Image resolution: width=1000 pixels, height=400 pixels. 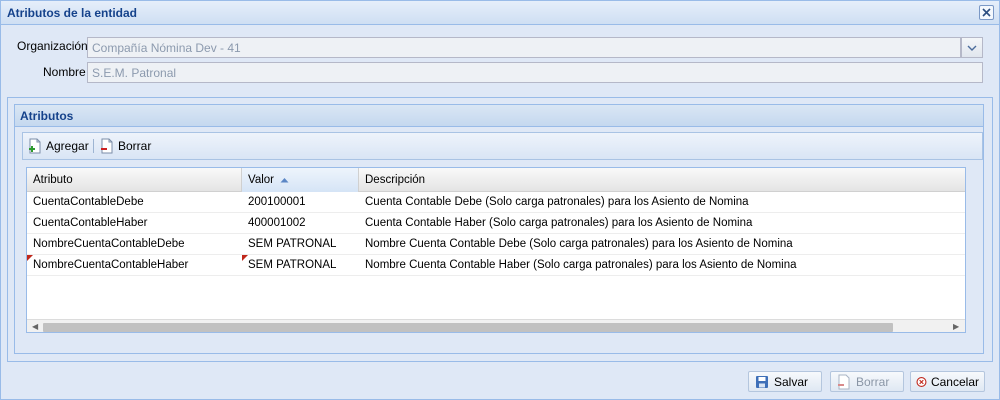 What do you see at coordinates (524, 47) in the screenshot?
I see `organizacion-combo: Compañía Nómina Dev - 41` at bounding box center [524, 47].